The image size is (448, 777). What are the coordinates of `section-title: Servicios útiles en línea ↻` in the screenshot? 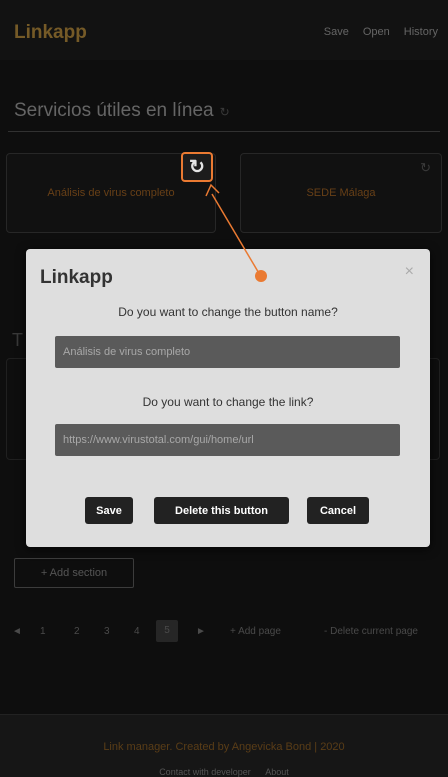 It's located at (122, 111).